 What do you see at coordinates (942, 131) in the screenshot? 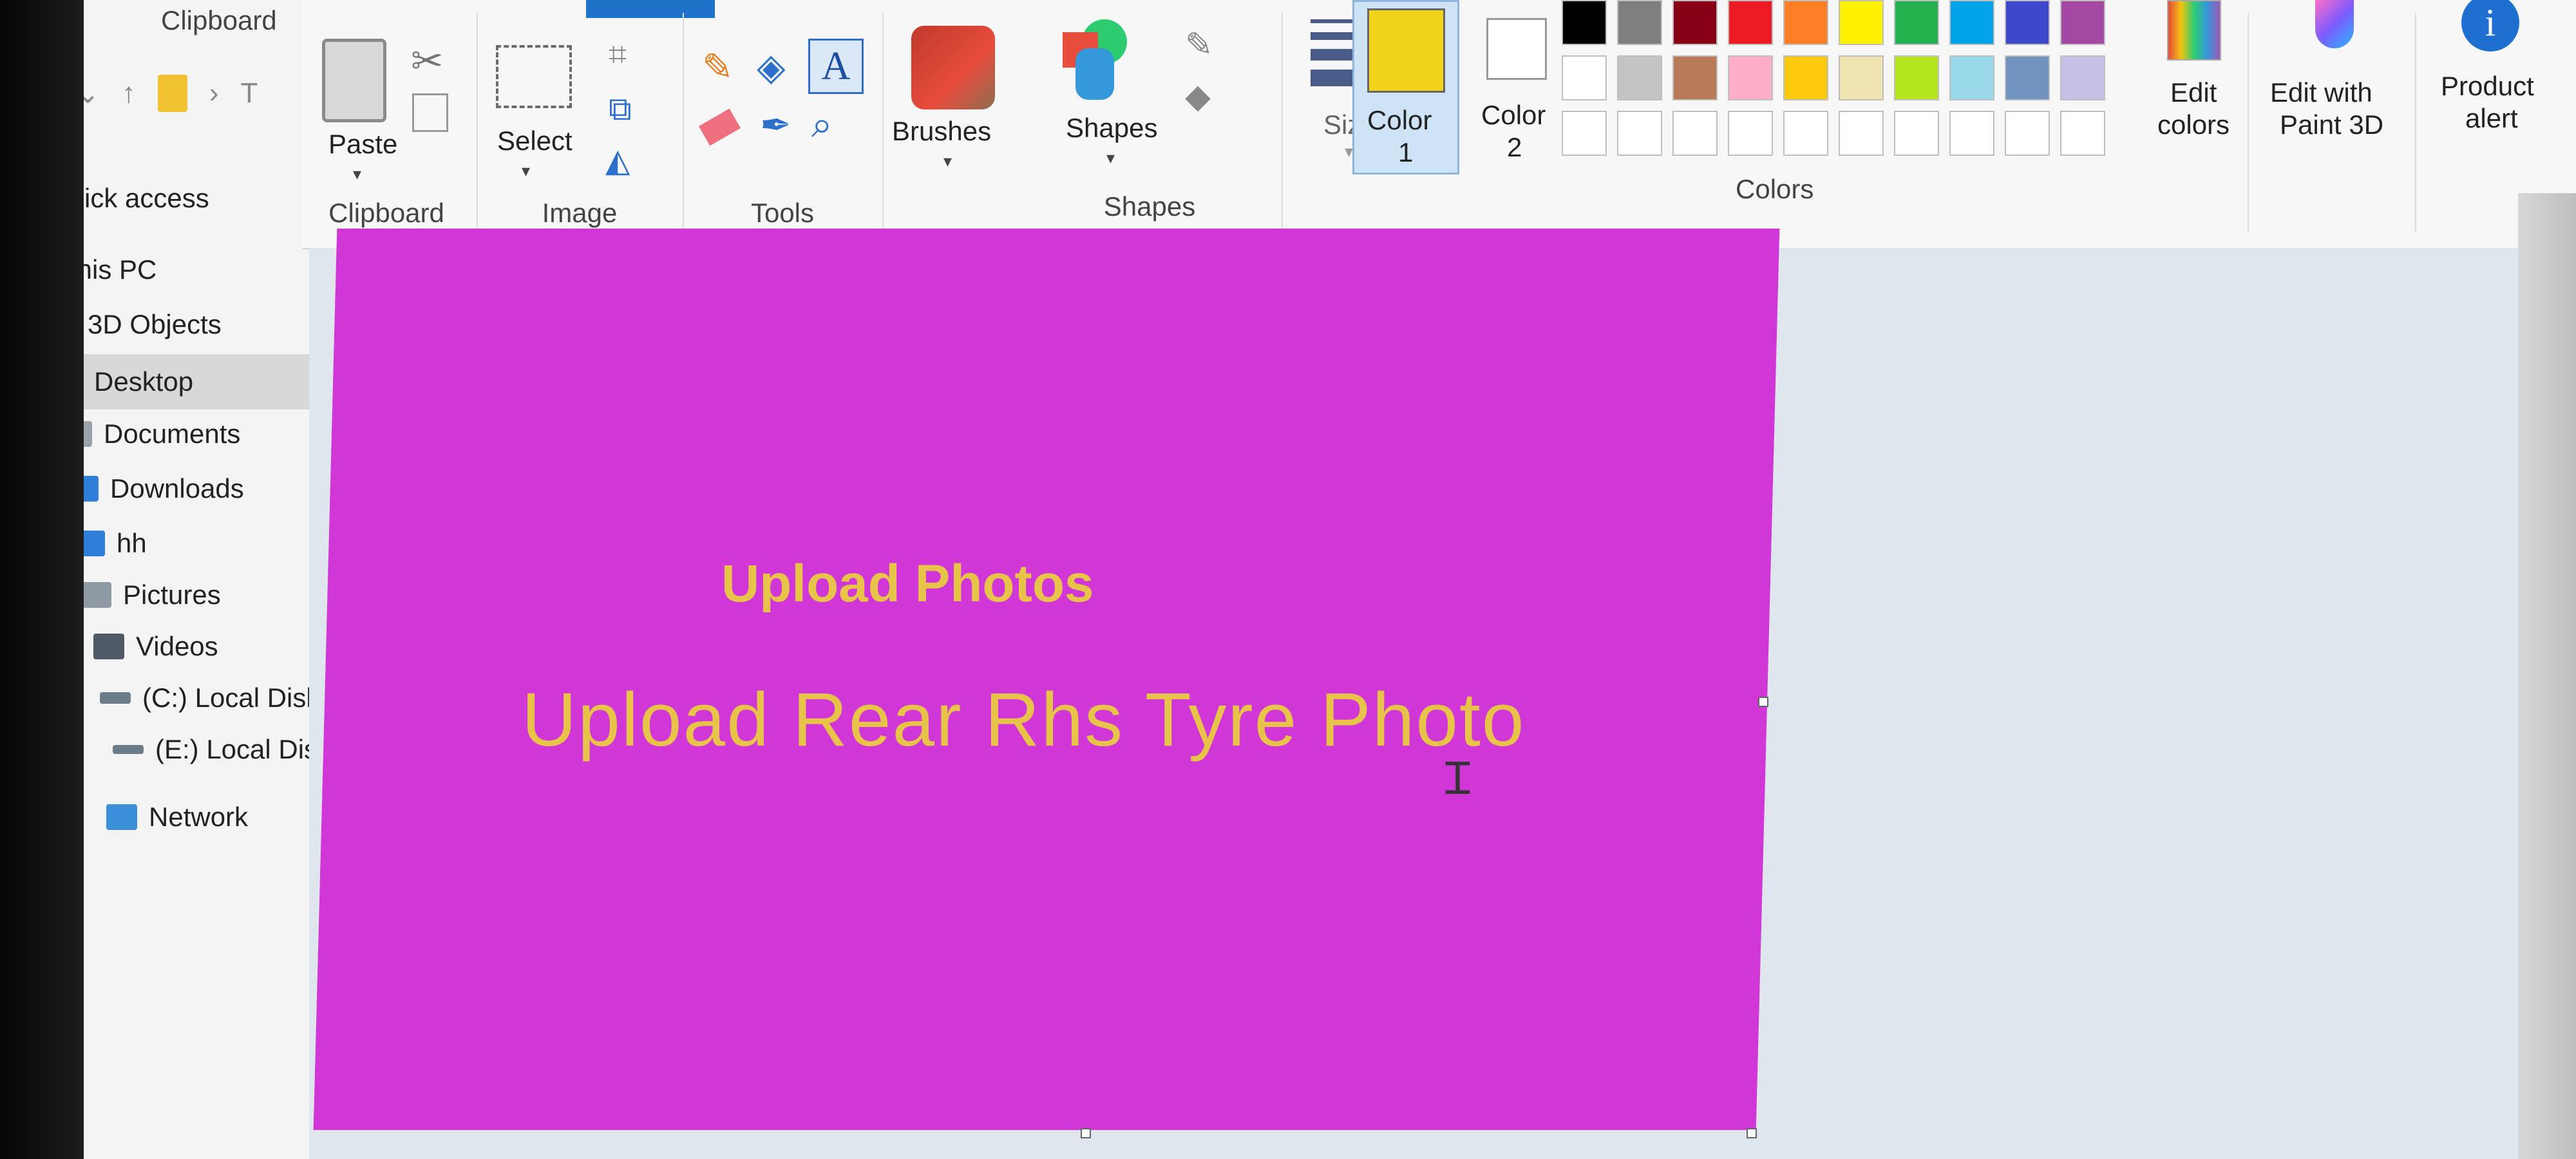
I see `brushes-button: Brushes` at bounding box center [942, 131].